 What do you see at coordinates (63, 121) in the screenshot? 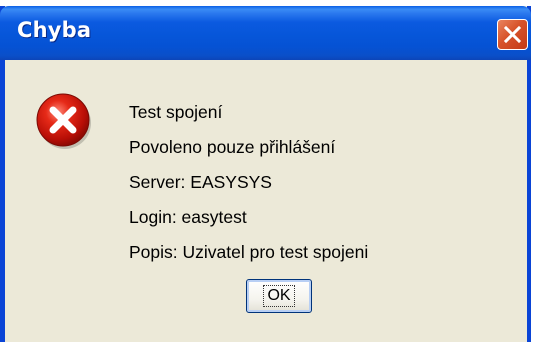
I see `error-icon` at bounding box center [63, 121].